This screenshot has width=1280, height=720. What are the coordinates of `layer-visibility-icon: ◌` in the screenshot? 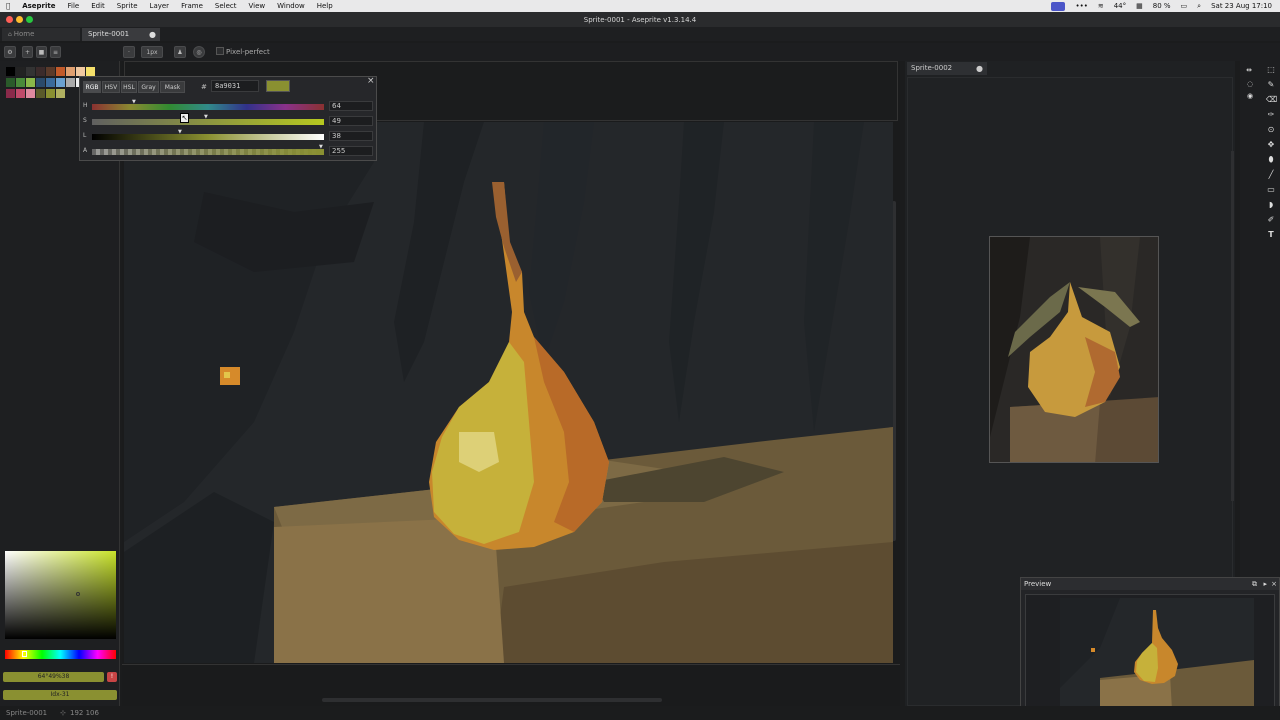 It's located at (1250, 84).